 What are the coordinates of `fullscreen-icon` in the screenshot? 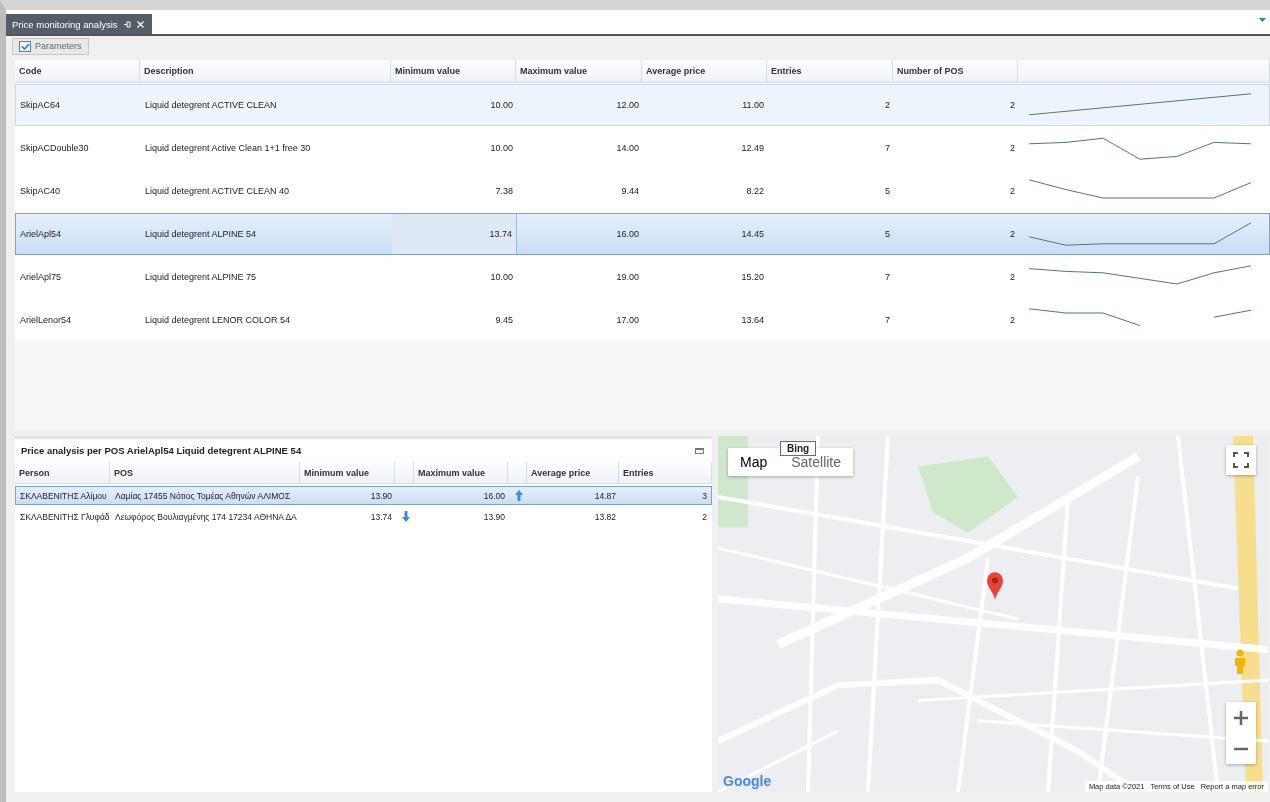 It's located at (1241, 460).